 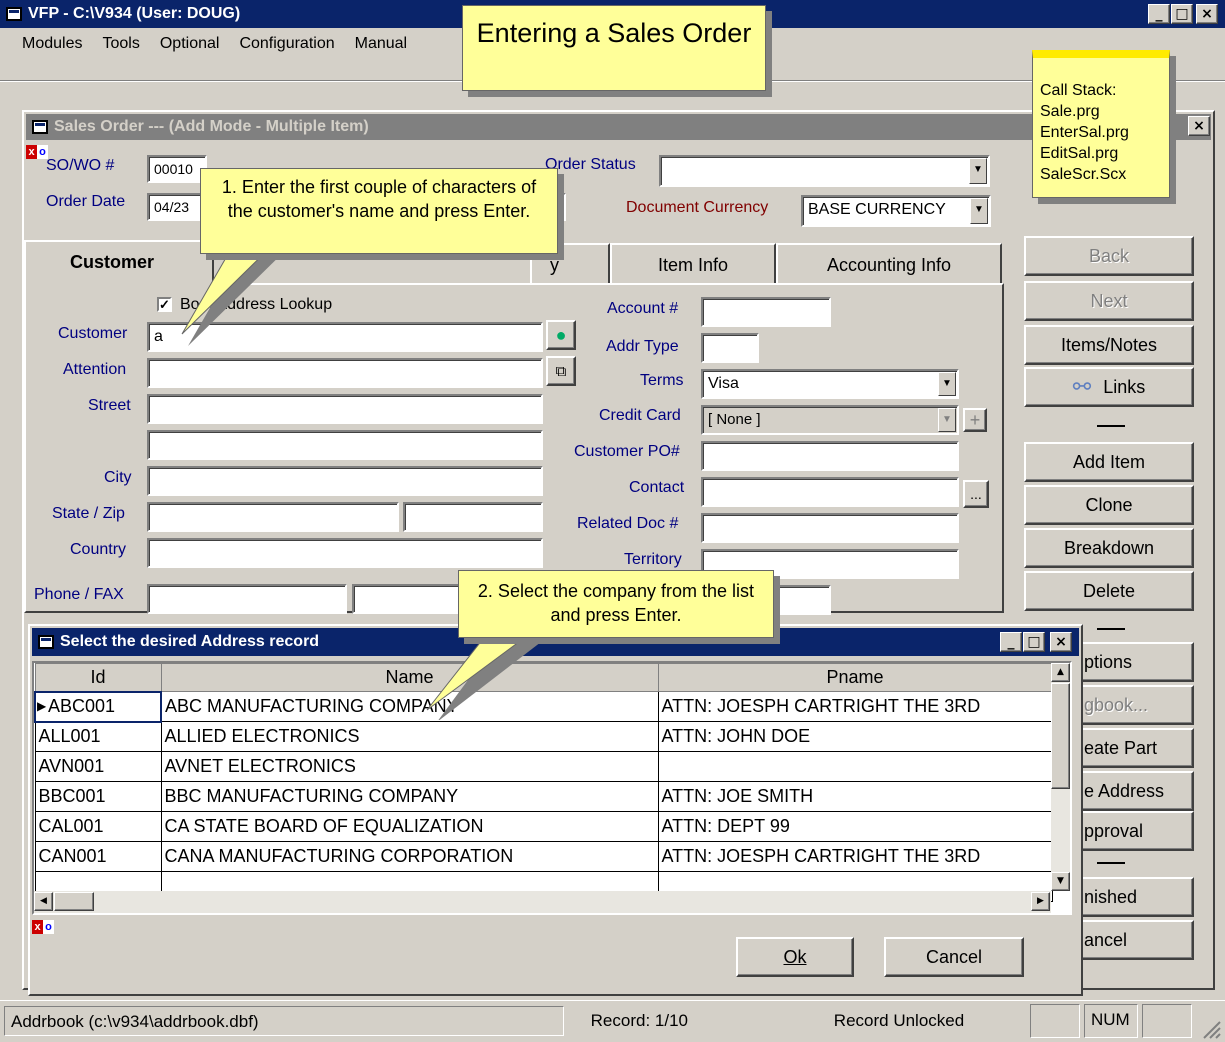 What do you see at coordinates (830, 492) in the screenshot?
I see `contact-input` at bounding box center [830, 492].